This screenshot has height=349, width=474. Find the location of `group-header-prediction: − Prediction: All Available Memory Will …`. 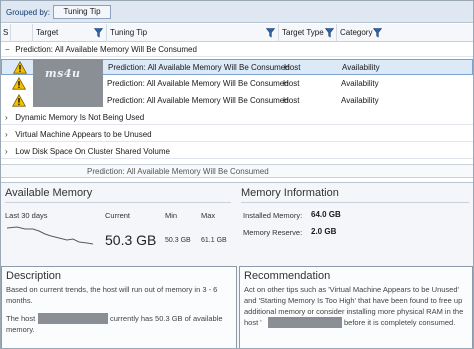

group-header-prediction: − Prediction: All Available Memory Will … is located at coordinates (237, 50).